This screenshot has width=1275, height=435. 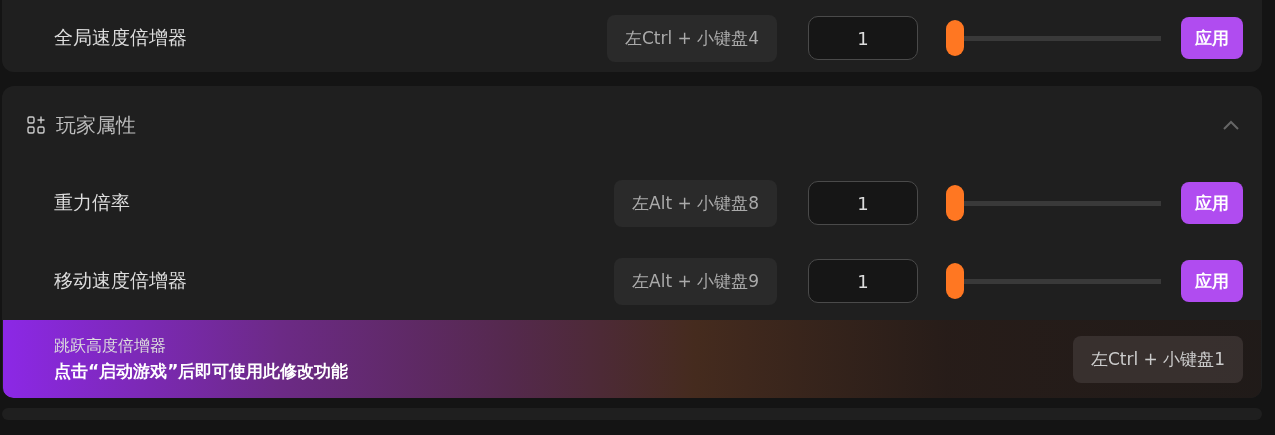 What do you see at coordinates (92, 202) in the screenshot?
I see `setting-label: 重力倍率` at bounding box center [92, 202].